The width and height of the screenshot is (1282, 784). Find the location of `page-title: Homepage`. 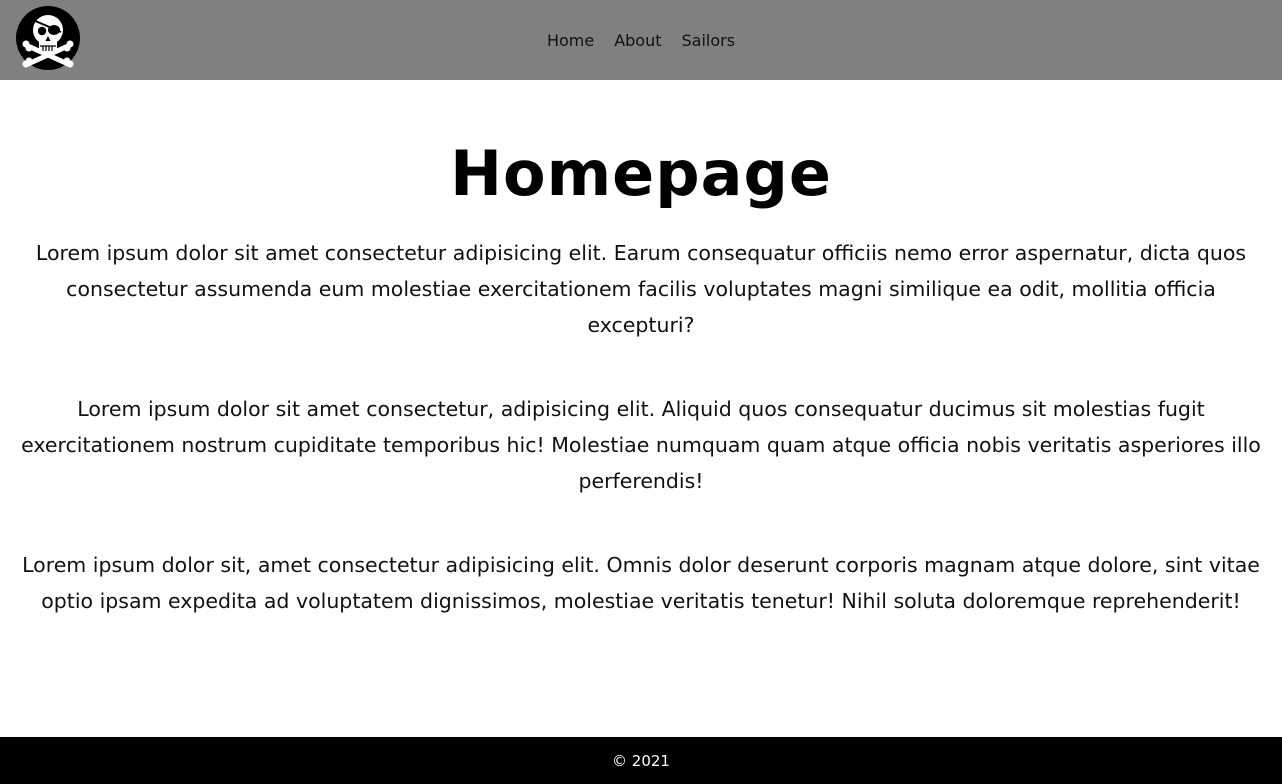

page-title: Homepage is located at coordinates (641, 173).